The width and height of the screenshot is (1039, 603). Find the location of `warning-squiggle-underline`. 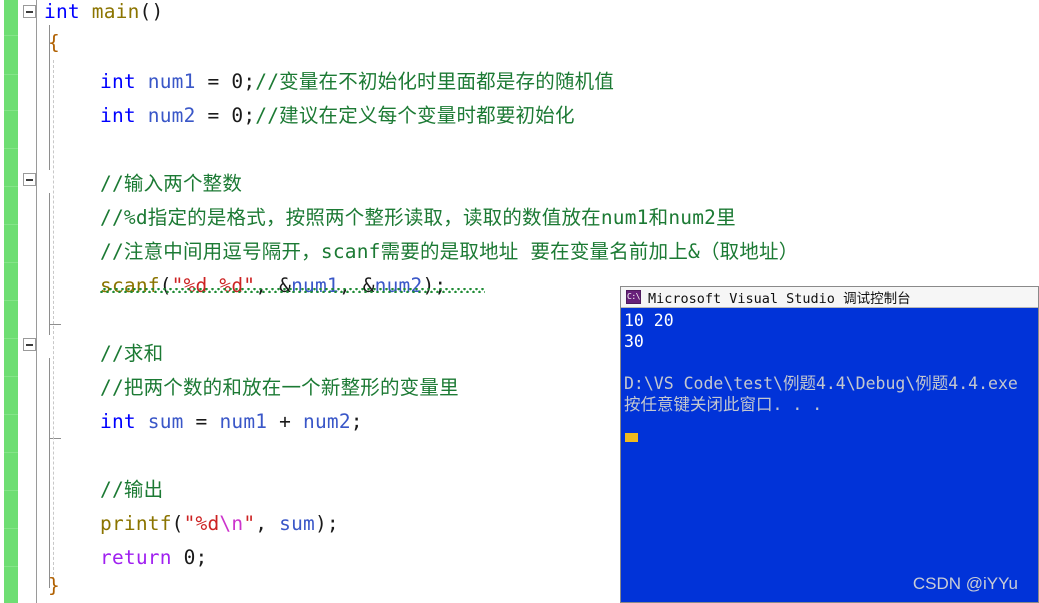

warning-squiggle-underline is located at coordinates (292, 290).